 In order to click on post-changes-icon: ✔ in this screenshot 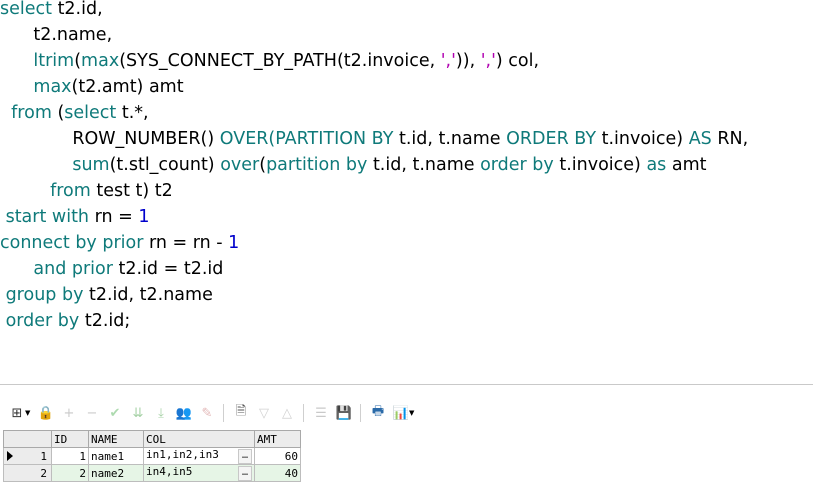, I will do `click(115, 413)`.